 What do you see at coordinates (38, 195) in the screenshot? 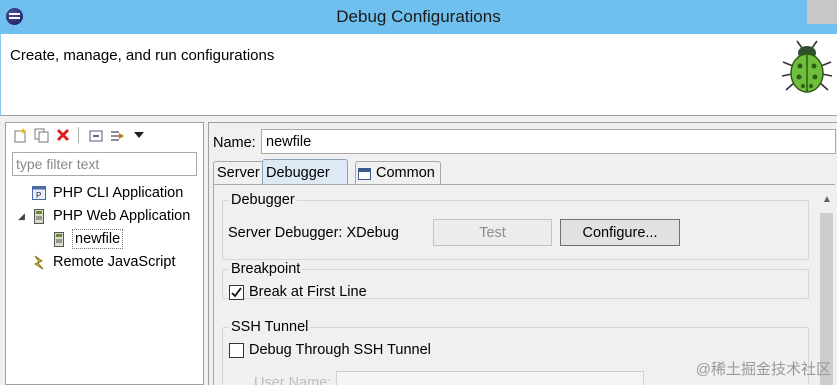
I see `svg-text: P` at bounding box center [38, 195].